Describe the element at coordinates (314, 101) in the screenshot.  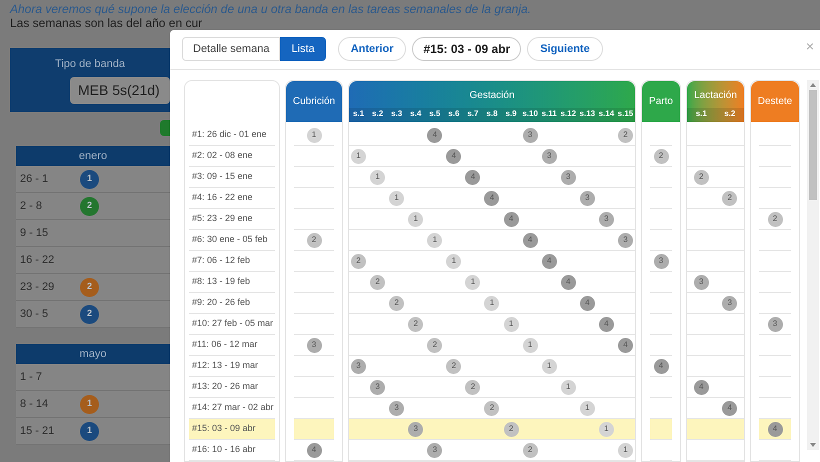
I see `column-header: Cubrición` at that location.